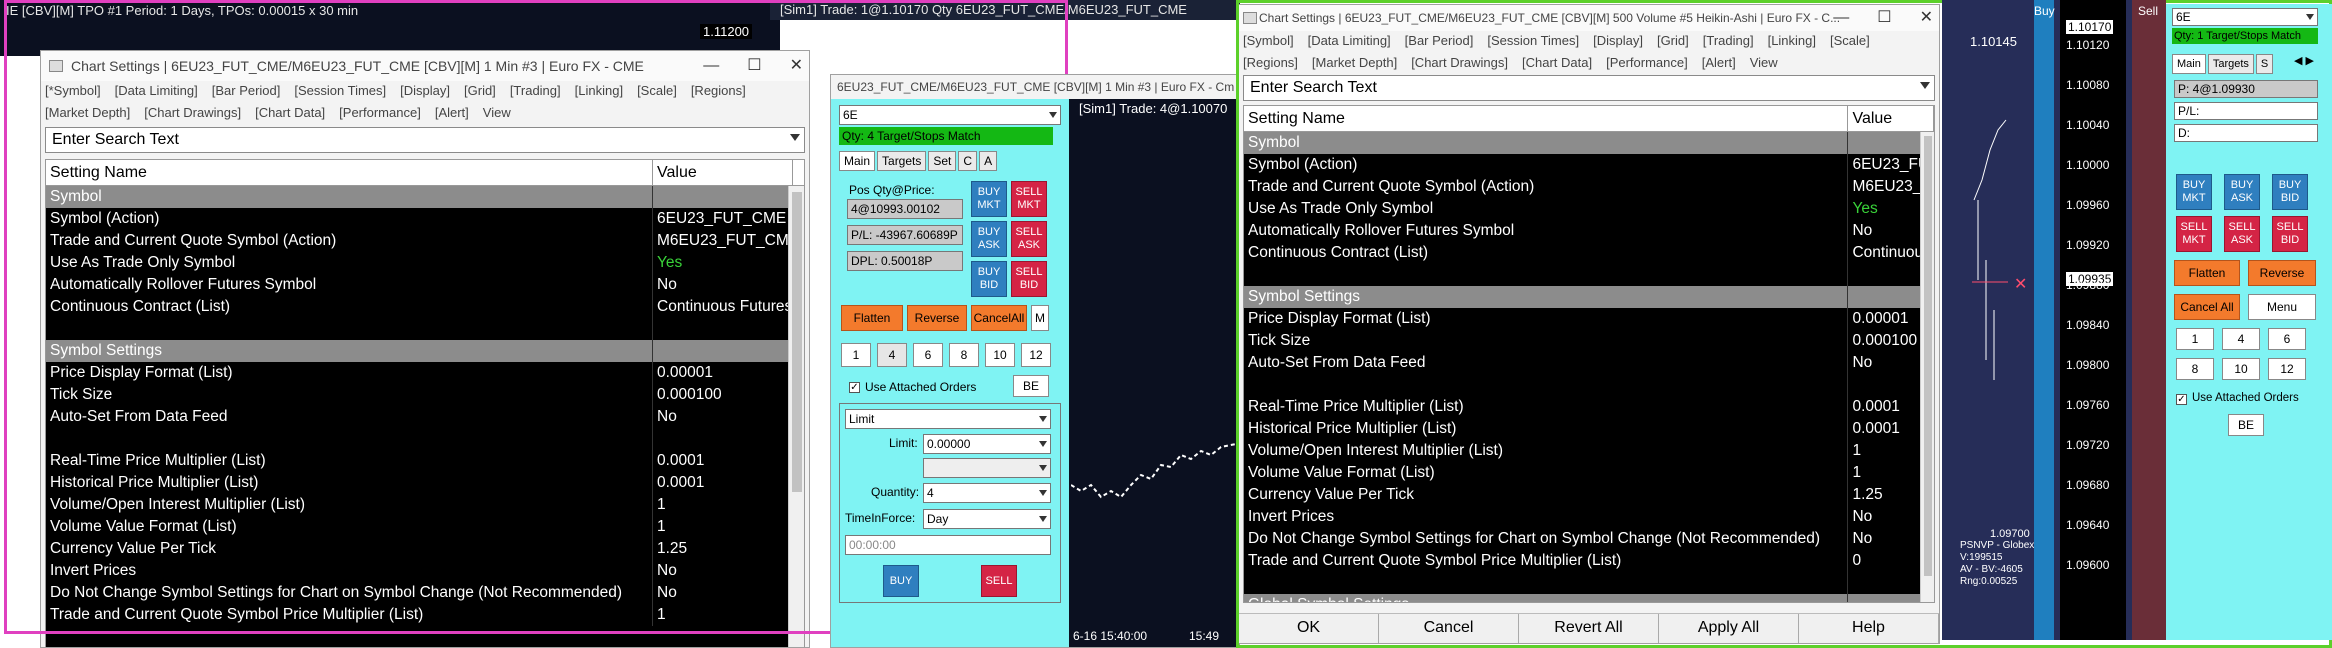 The width and height of the screenshot is (2332, 648). What do you see at coordinates (425, 197) in the screenshot?
I see `section-header: Symbol` at bounding box center [425, 197].